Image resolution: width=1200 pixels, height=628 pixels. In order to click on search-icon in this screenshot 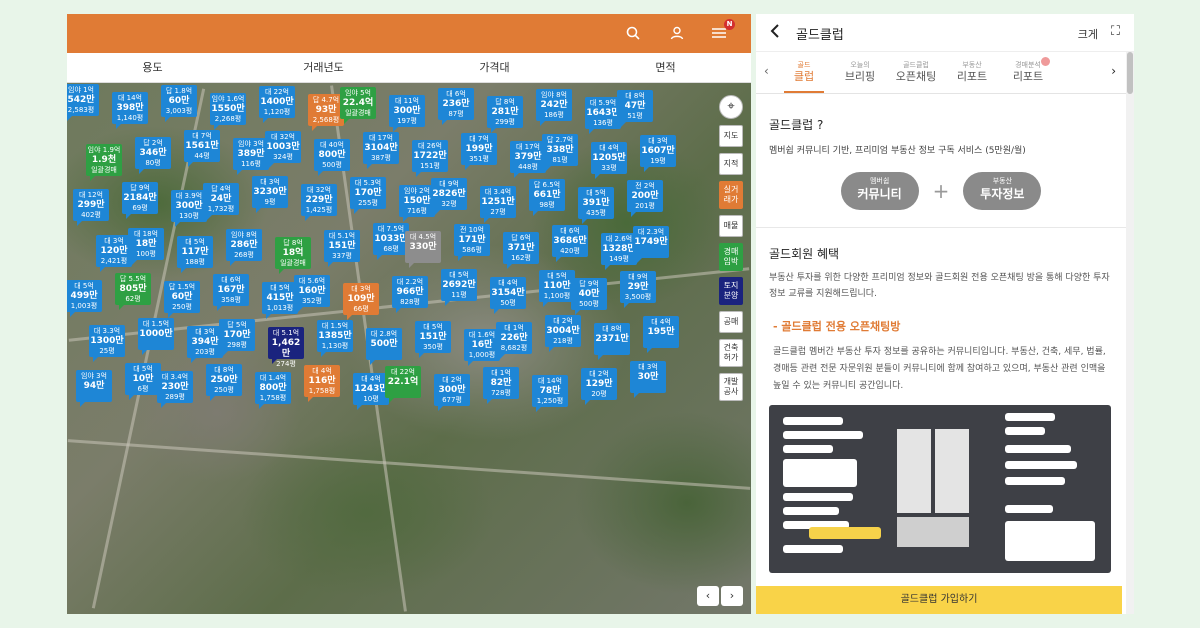, I will do `click(633, 33)`.